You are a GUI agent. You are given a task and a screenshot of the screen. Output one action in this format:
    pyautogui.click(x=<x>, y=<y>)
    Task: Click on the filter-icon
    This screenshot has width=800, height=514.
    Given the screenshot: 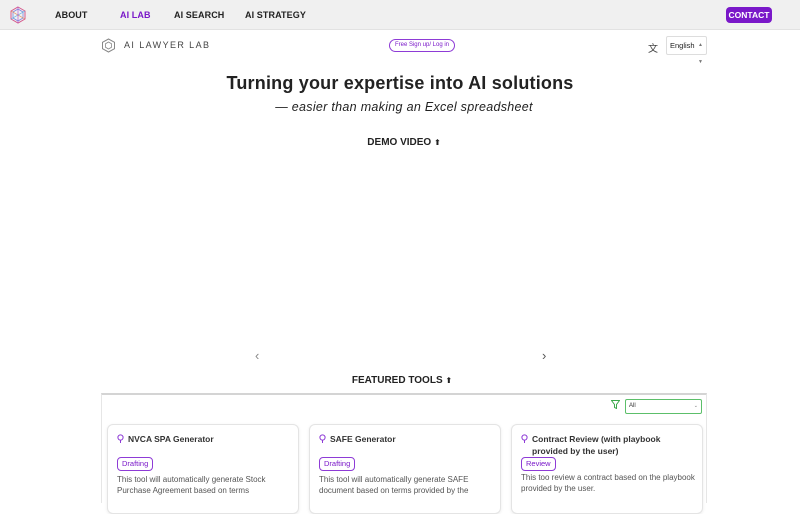 What is the action you would take?
    pyautogui.click(x=615, y=404)
    